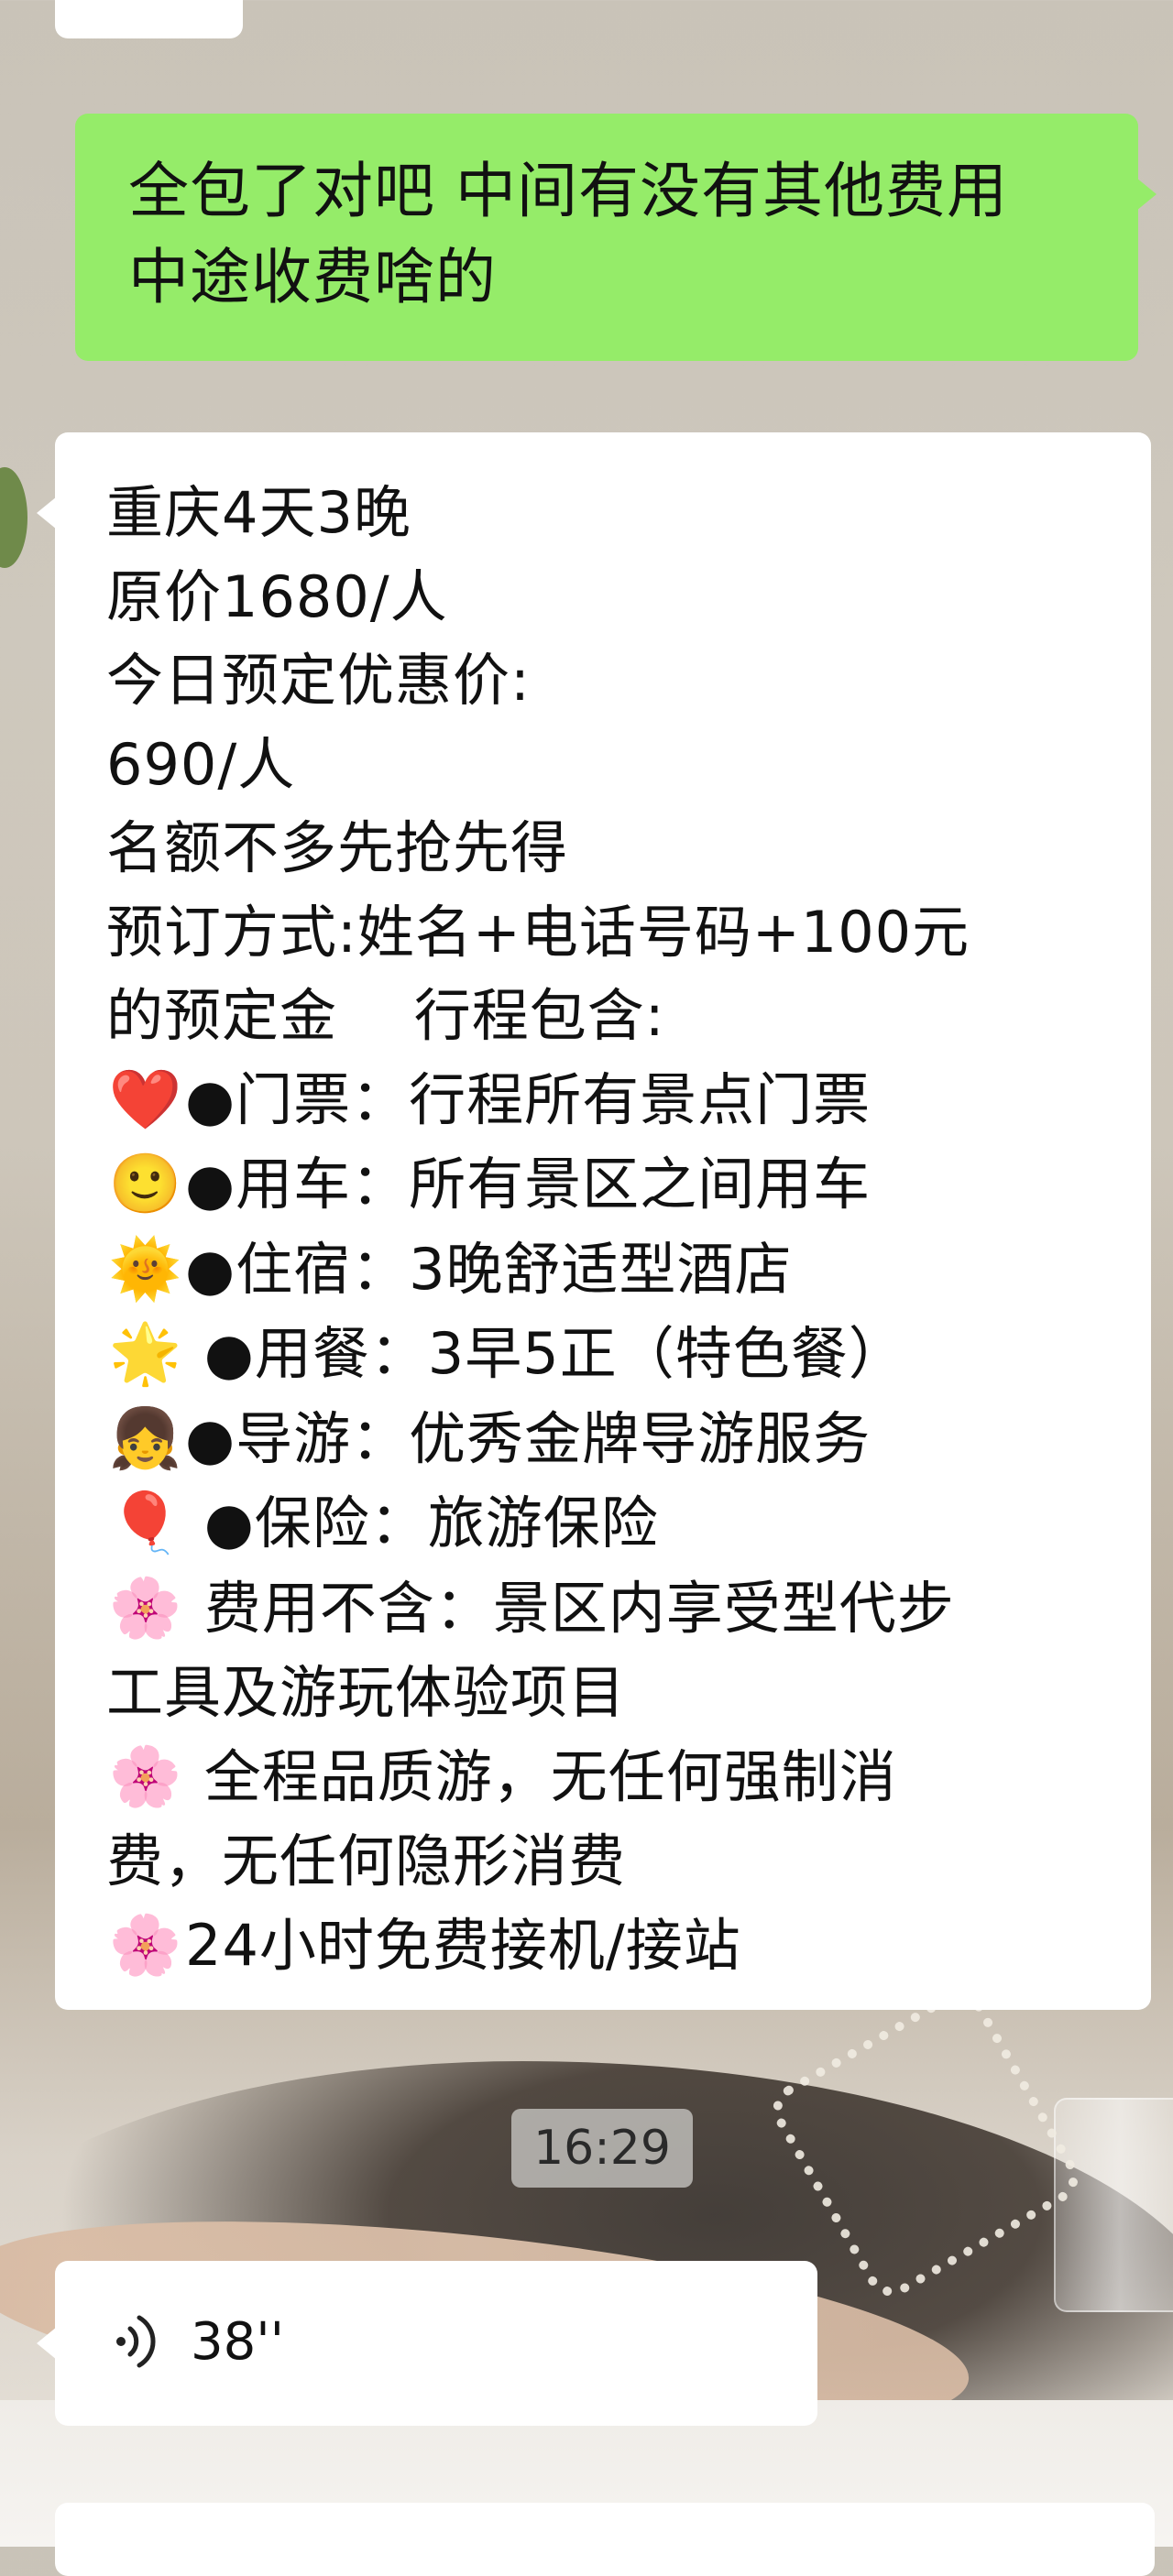  I want to click on message-line: 今日预定优惠价:, so click(615, 681).